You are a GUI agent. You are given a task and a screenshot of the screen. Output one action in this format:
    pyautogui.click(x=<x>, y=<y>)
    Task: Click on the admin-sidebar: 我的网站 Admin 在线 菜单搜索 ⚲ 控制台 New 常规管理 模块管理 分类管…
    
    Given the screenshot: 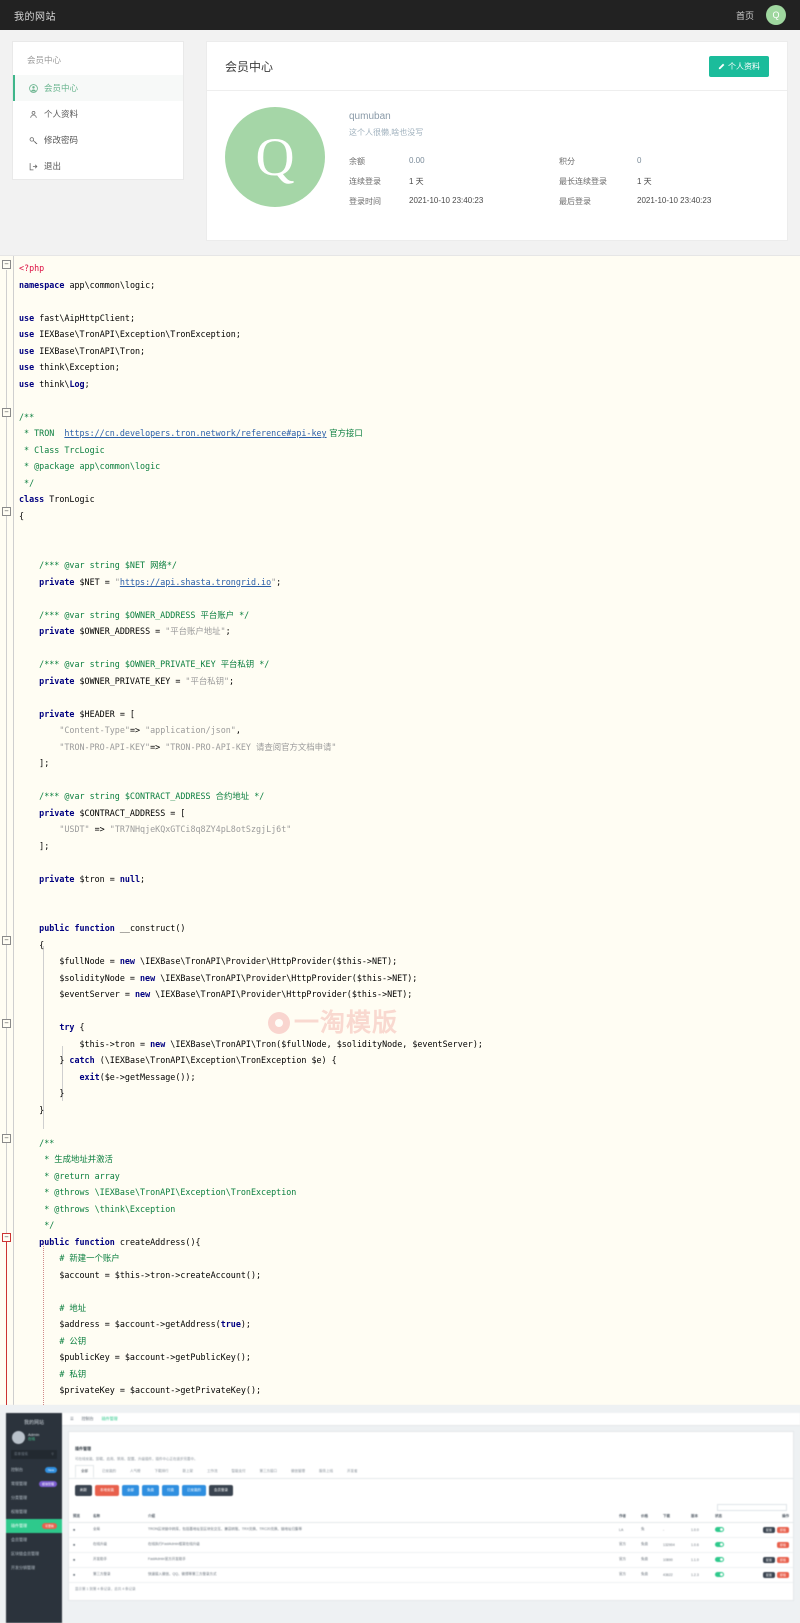 What is the action you would take?
    pyautogui.click(x=34, y=1517)
    